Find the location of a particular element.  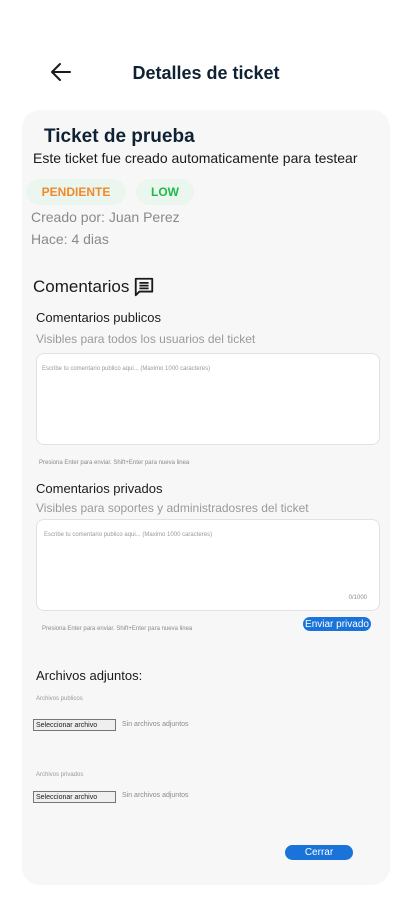

private-files-label: Archivos privados is located at coordinates (60, 775).